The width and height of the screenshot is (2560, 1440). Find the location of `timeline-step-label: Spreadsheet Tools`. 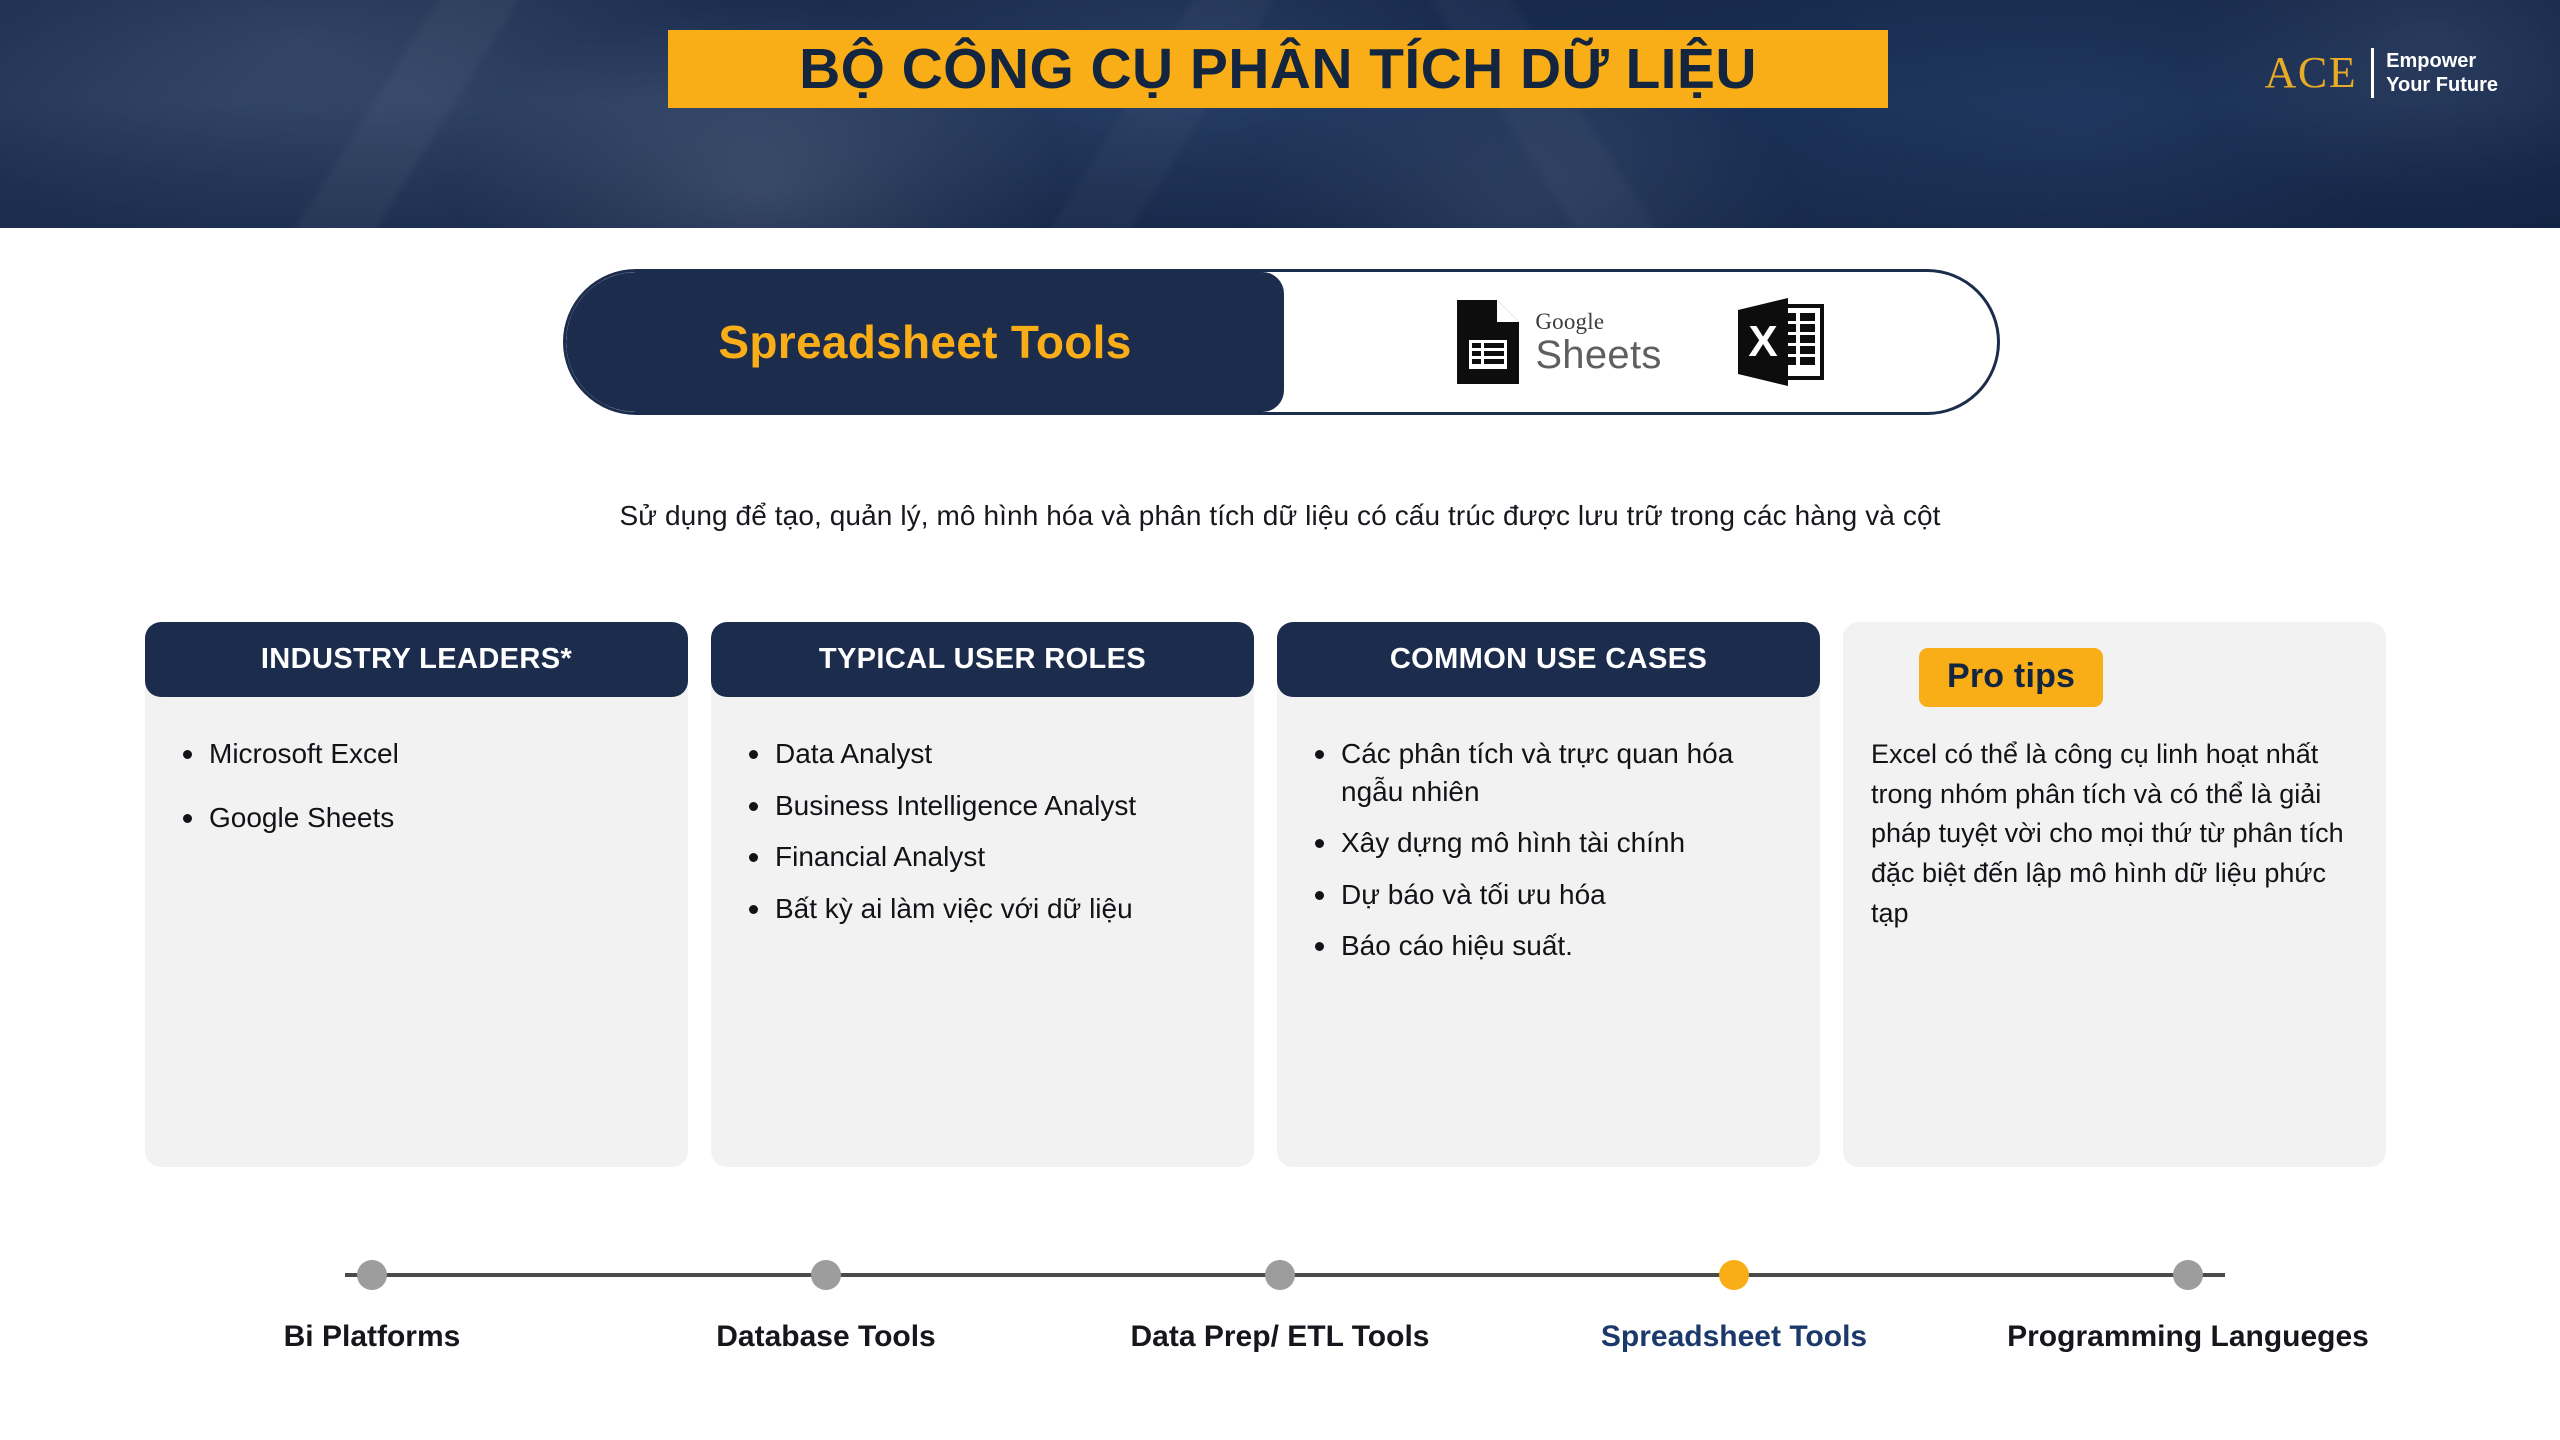

timeline-step-label: Spreadsheet Tools is located at coordinates (1734, 1336).